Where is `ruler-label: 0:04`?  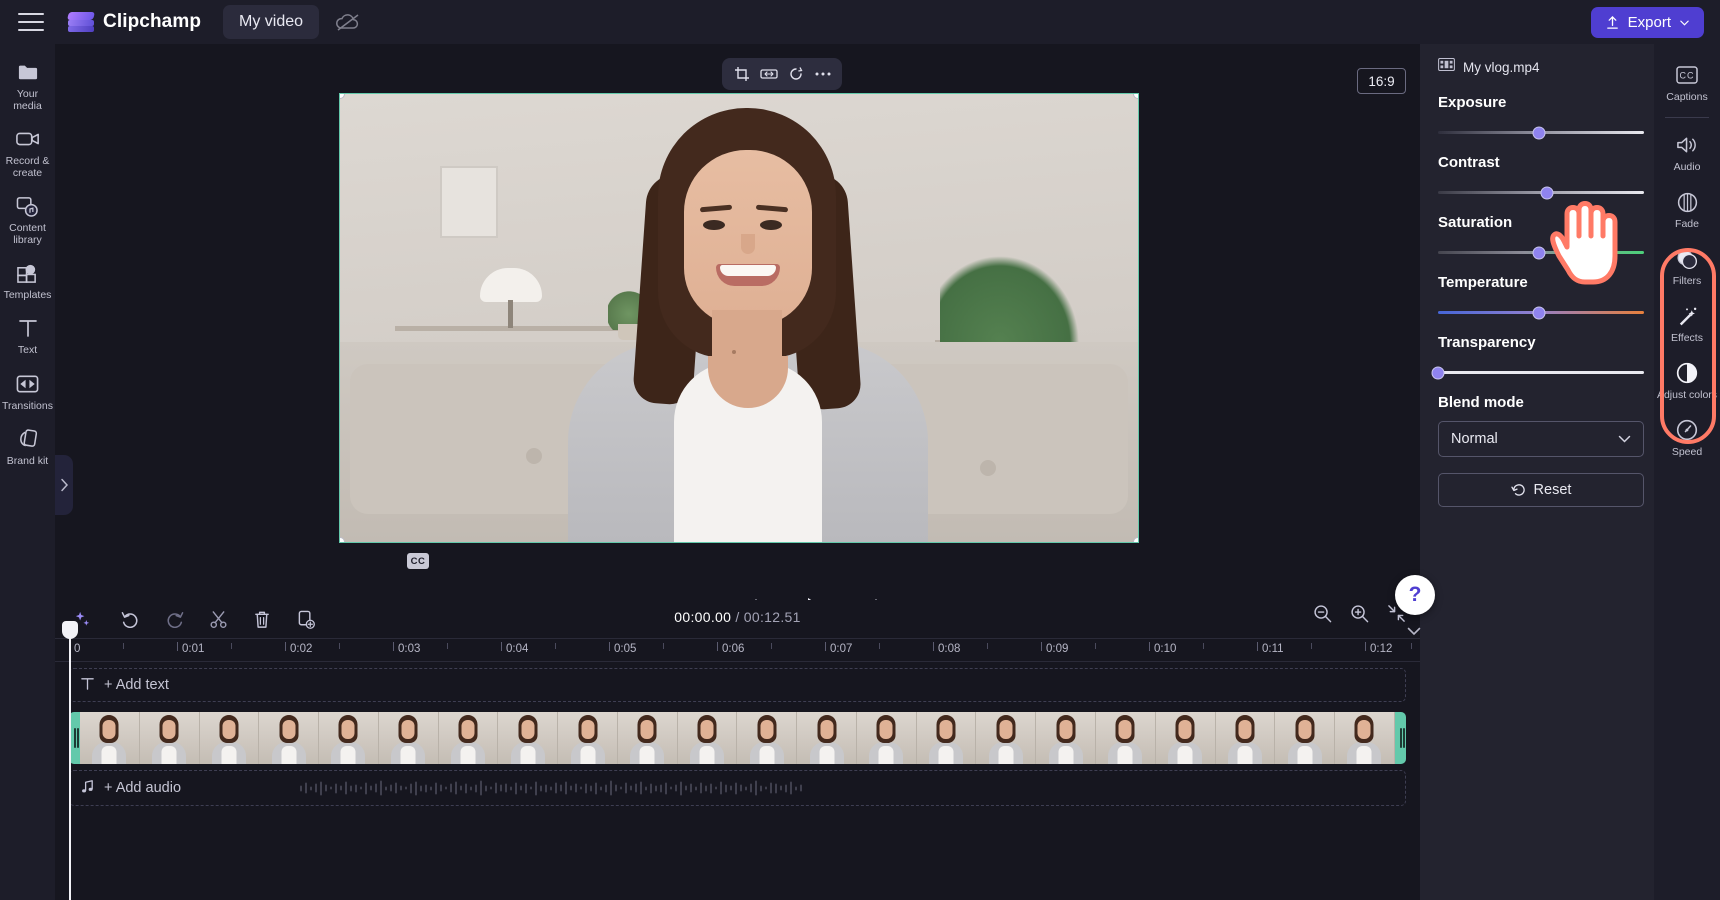 ruler-label: 0:04 is located at coordinates (517, 649).